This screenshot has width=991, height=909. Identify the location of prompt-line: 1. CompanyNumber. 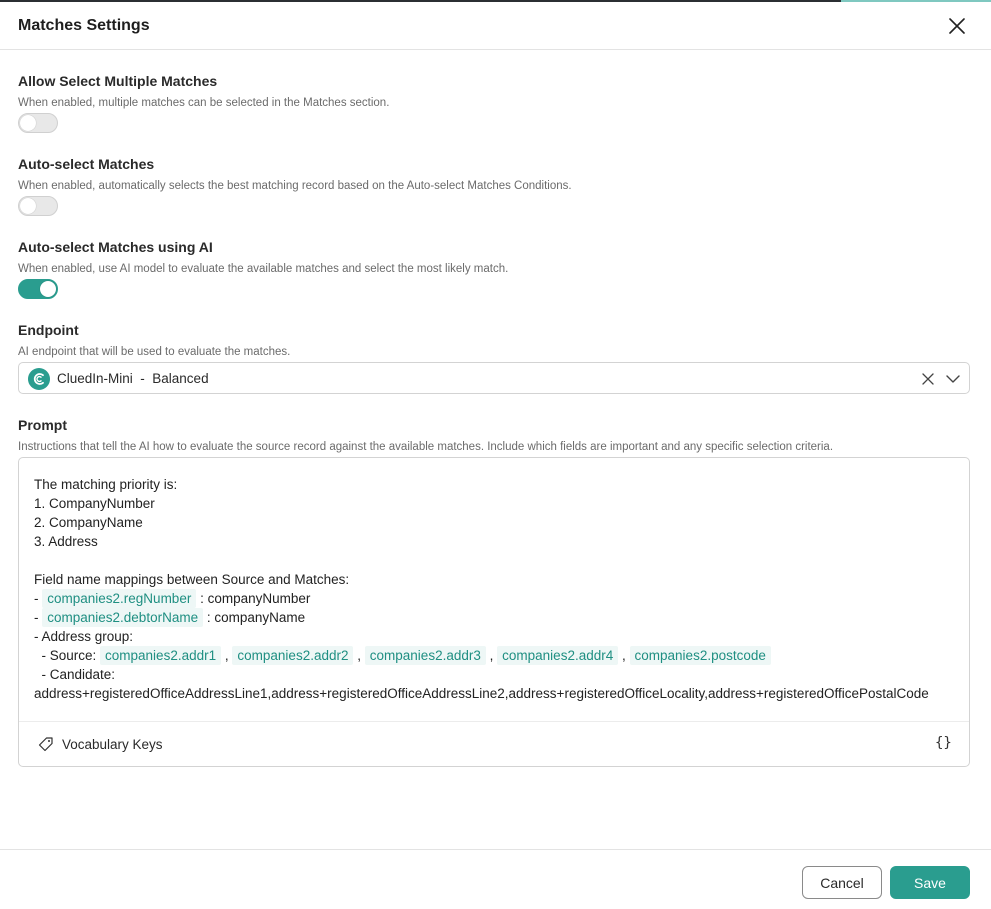
(94, 503).